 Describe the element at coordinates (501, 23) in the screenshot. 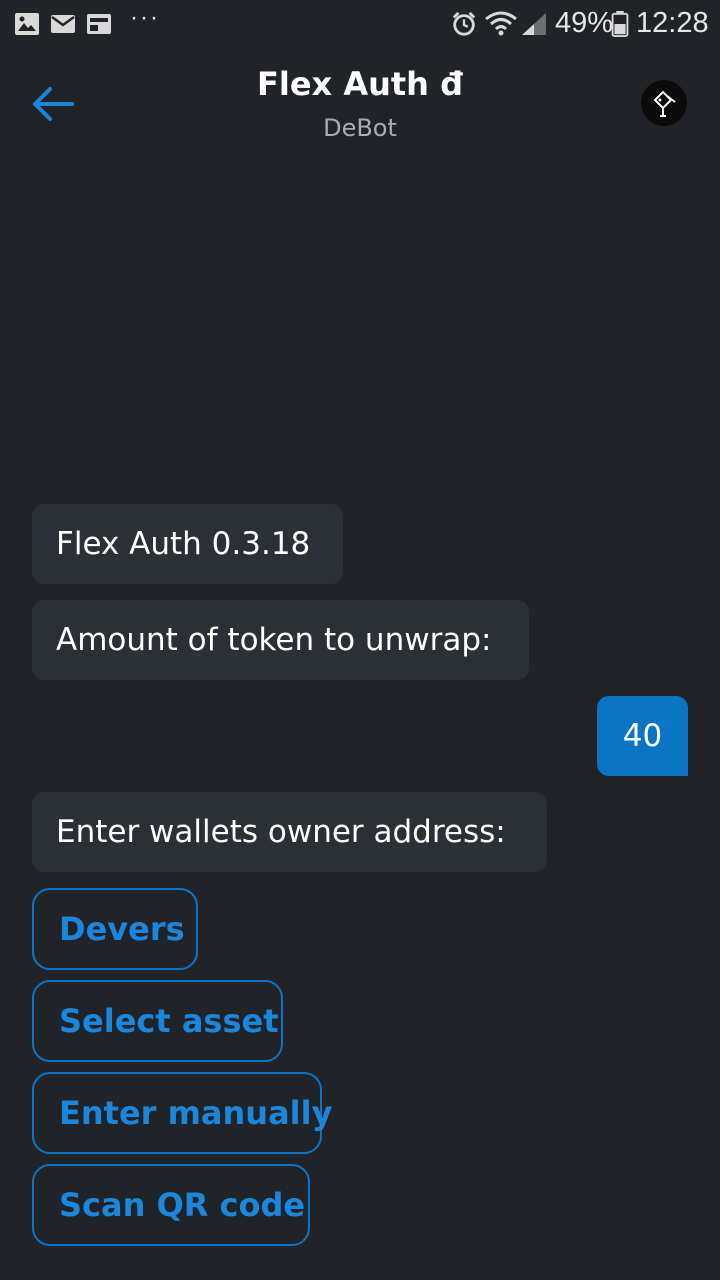

I see `wifi-icon` at that location.